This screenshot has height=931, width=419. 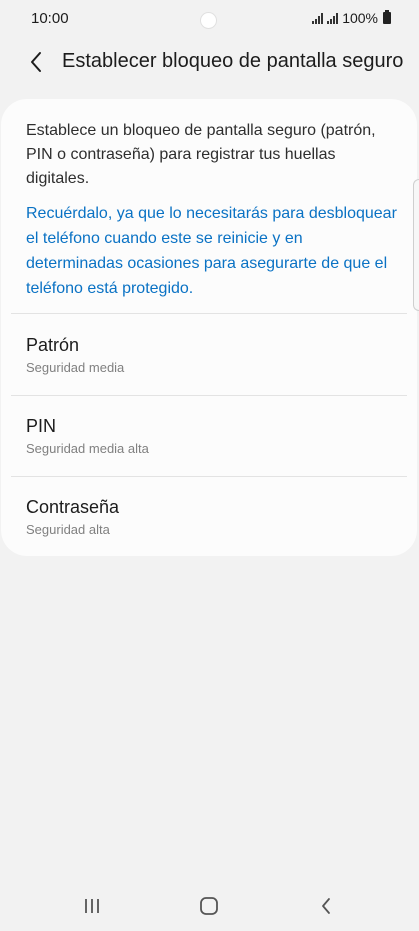 I want to click on option-pin: PIN Seguridad media alta, so click(x=209, y=455).